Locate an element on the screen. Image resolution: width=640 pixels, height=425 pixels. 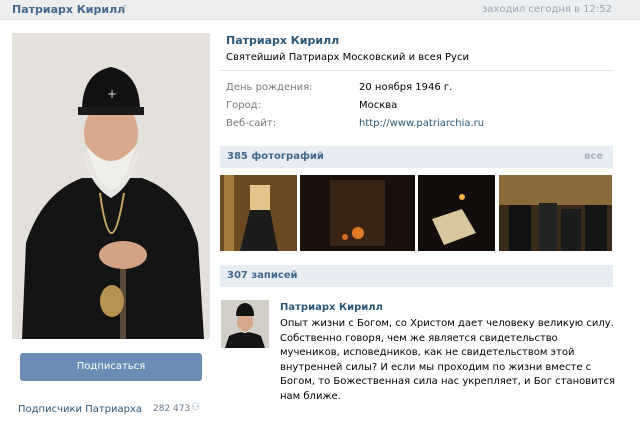
photos-header: 385 фотографий все is located at coordinates (416, 157).